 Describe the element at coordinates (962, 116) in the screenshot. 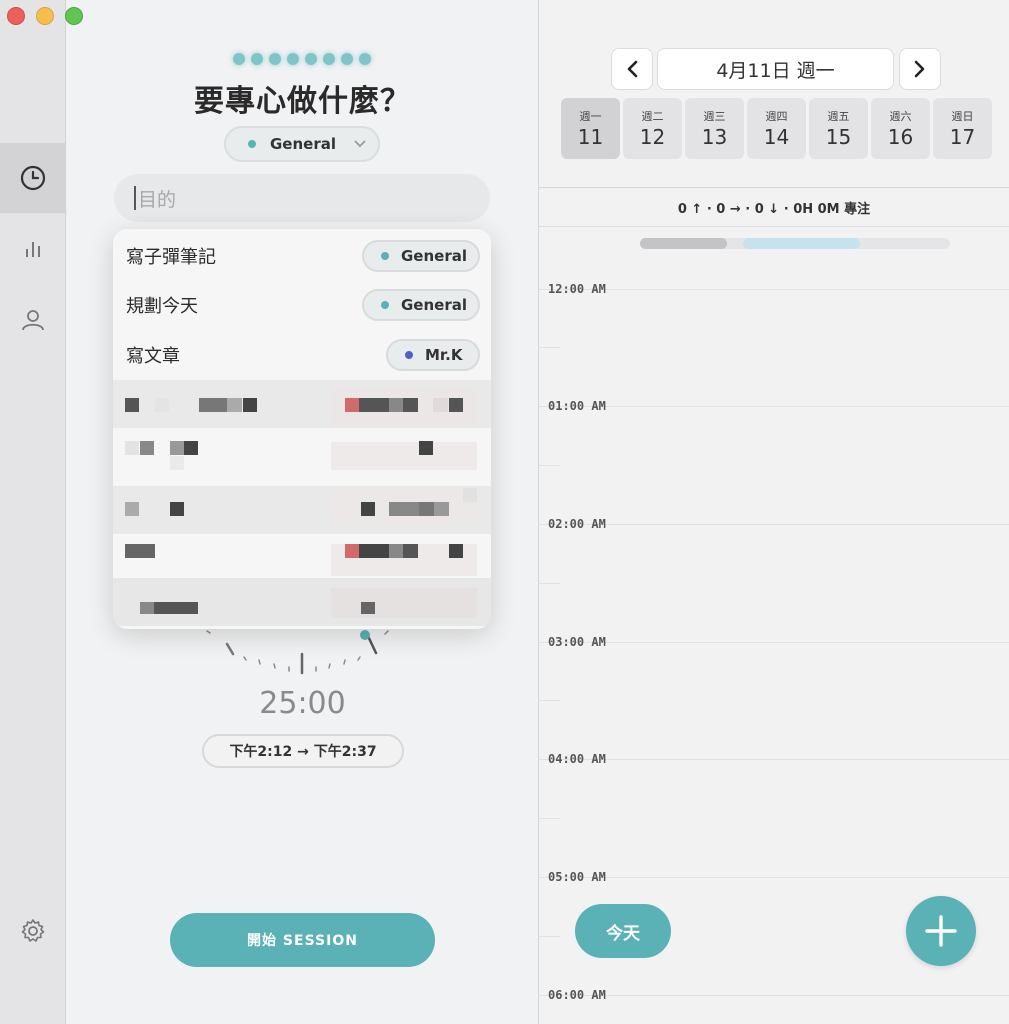

I see `day-name: 週日` at that location.